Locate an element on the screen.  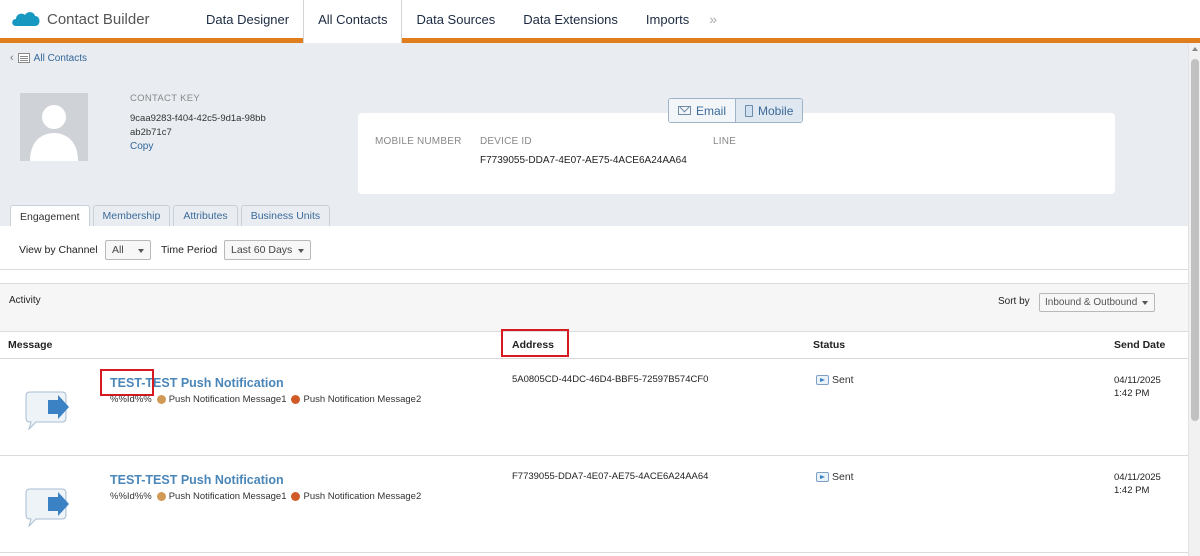
back-to-all-contacts-link: All Contacts is located at coordinates (60, 58).